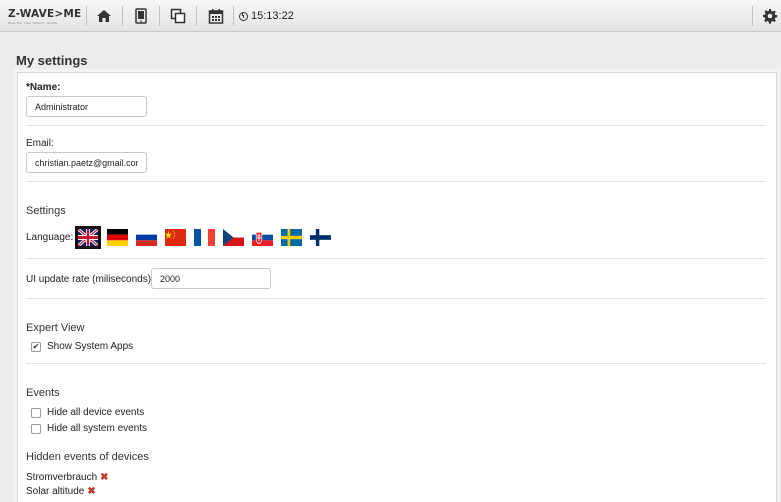 Image resolution: width=781 pixels, height=502 pixels. What do you see at coordinates (33, 22) in the screenshot?
I see `logo-tagline: BEHIND THE SMART HOME` at bounding box center [33, 22].